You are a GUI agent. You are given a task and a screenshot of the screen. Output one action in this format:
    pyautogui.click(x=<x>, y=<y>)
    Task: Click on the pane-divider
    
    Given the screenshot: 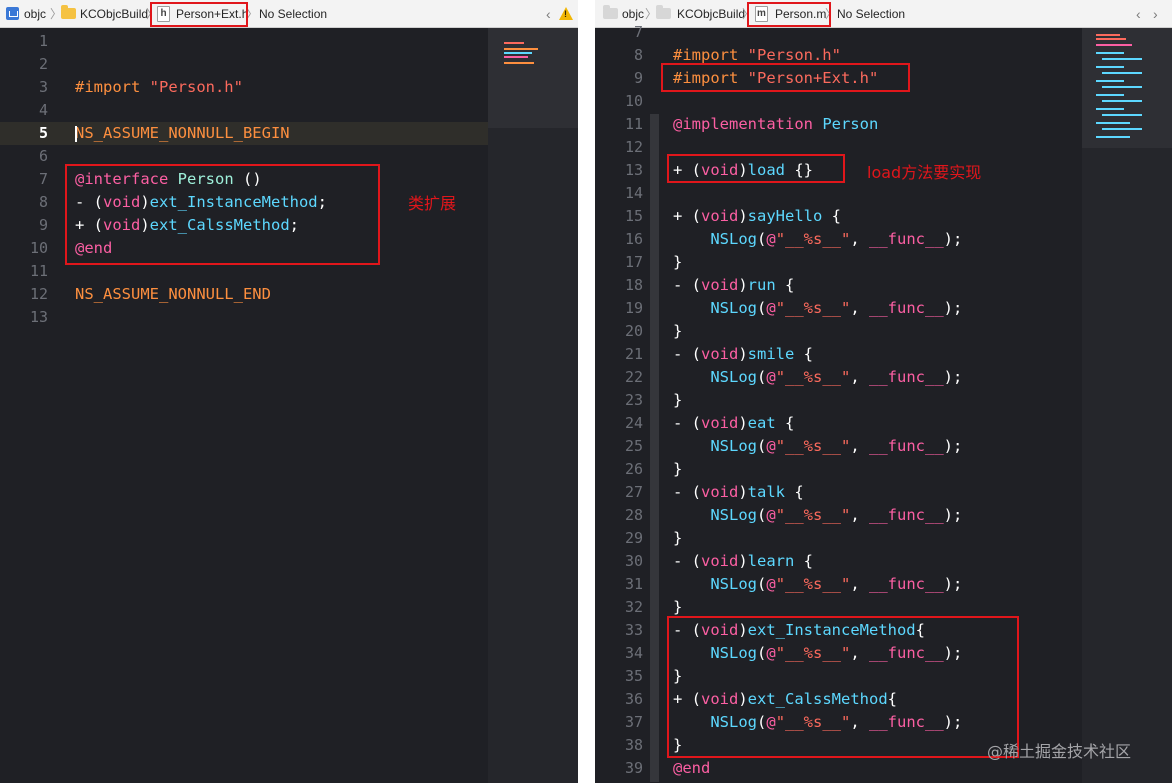 What is the action you would take?
    pyautogui.click(x=586, y=391)
    